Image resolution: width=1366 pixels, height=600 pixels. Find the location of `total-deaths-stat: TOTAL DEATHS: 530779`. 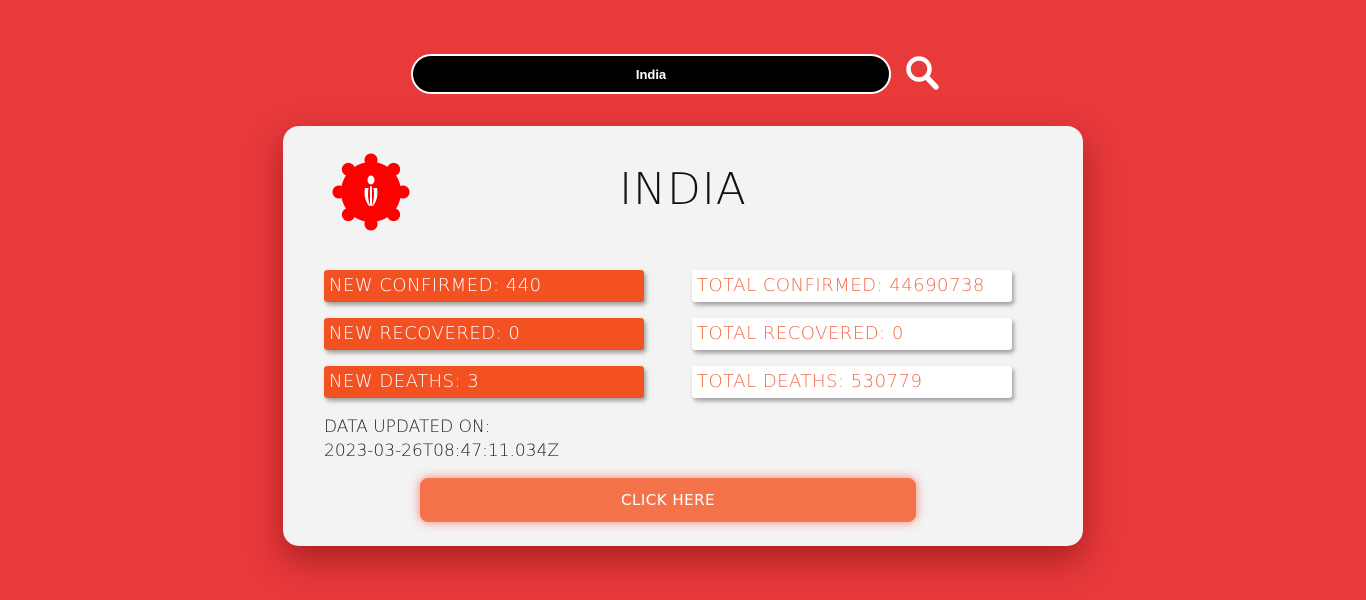

total-deaths-stat: TOTAL DEATHS: 530779 is located at coordinates (852, 382).